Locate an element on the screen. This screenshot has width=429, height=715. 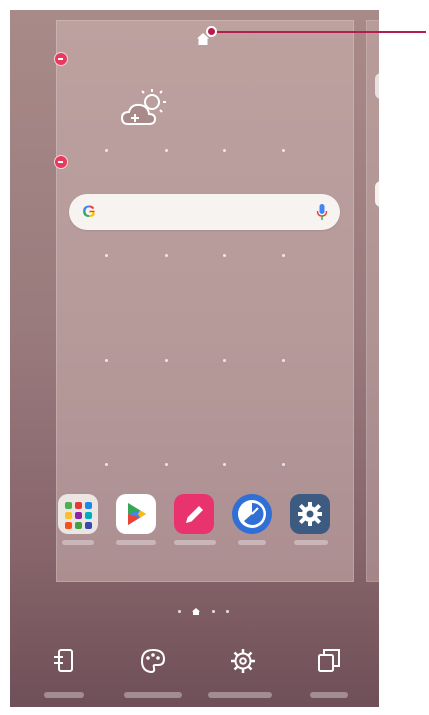
widgets-button is located at coordinates (65, 676).